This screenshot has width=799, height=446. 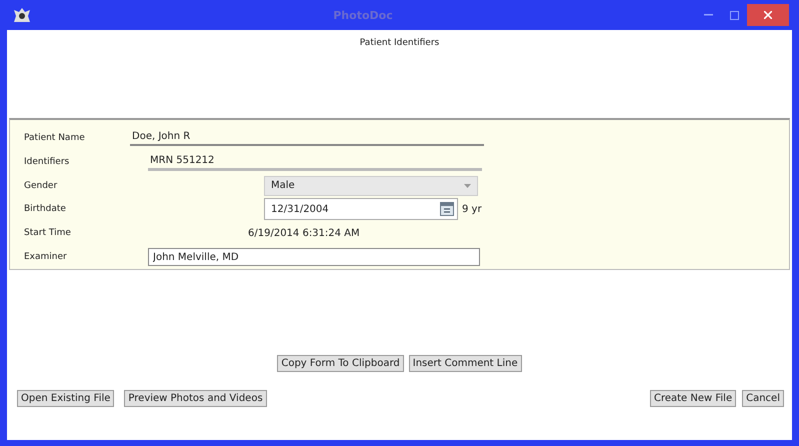 I want to click on action-button: Cancel, so click(x=763, y=398).